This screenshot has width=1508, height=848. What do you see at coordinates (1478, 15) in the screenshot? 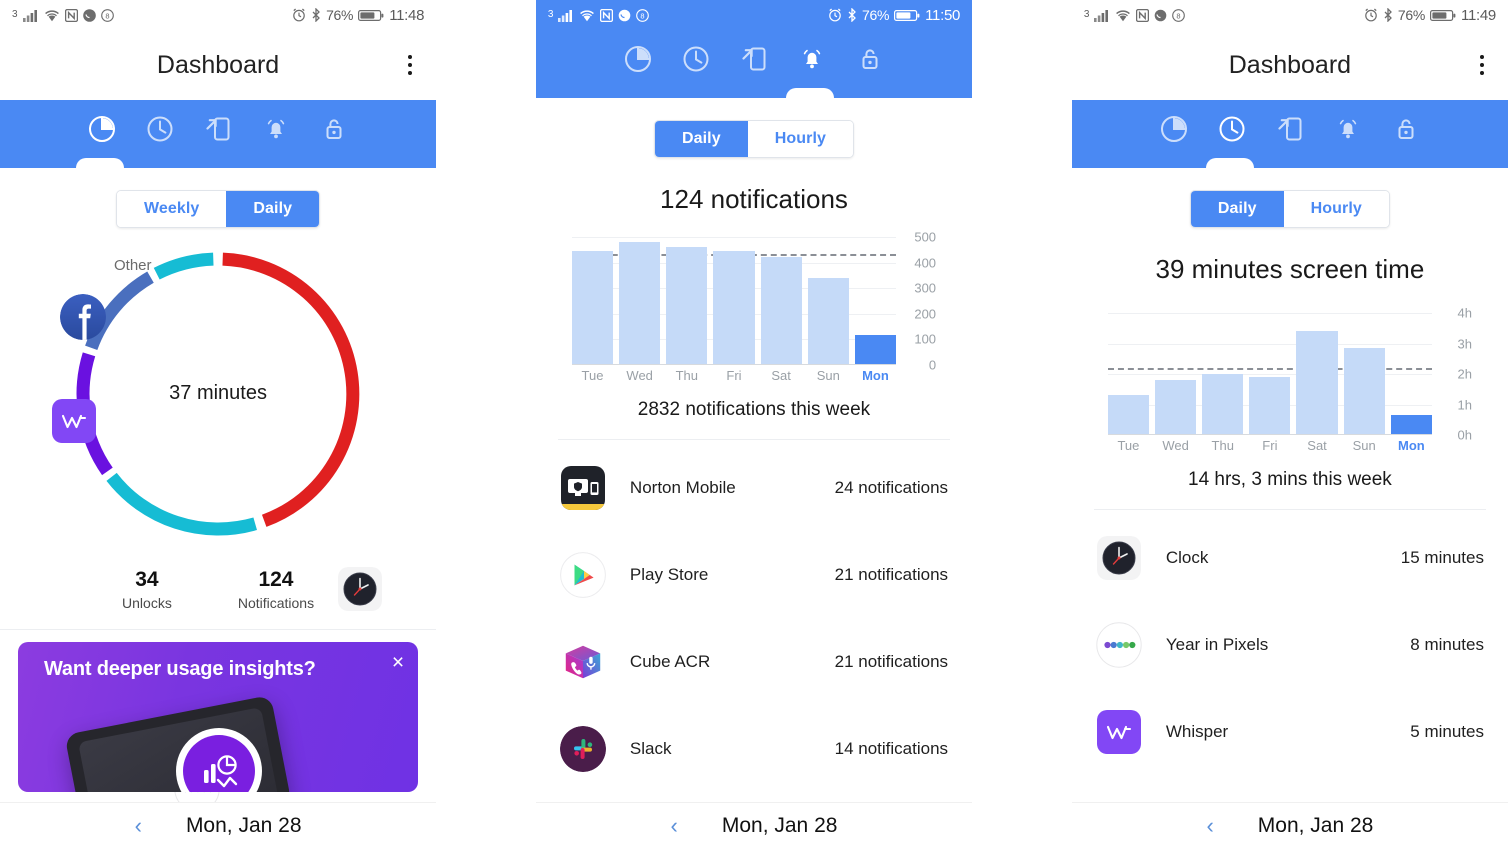
I see `clock-time: 11:49` at bounding box center [1478, 15].